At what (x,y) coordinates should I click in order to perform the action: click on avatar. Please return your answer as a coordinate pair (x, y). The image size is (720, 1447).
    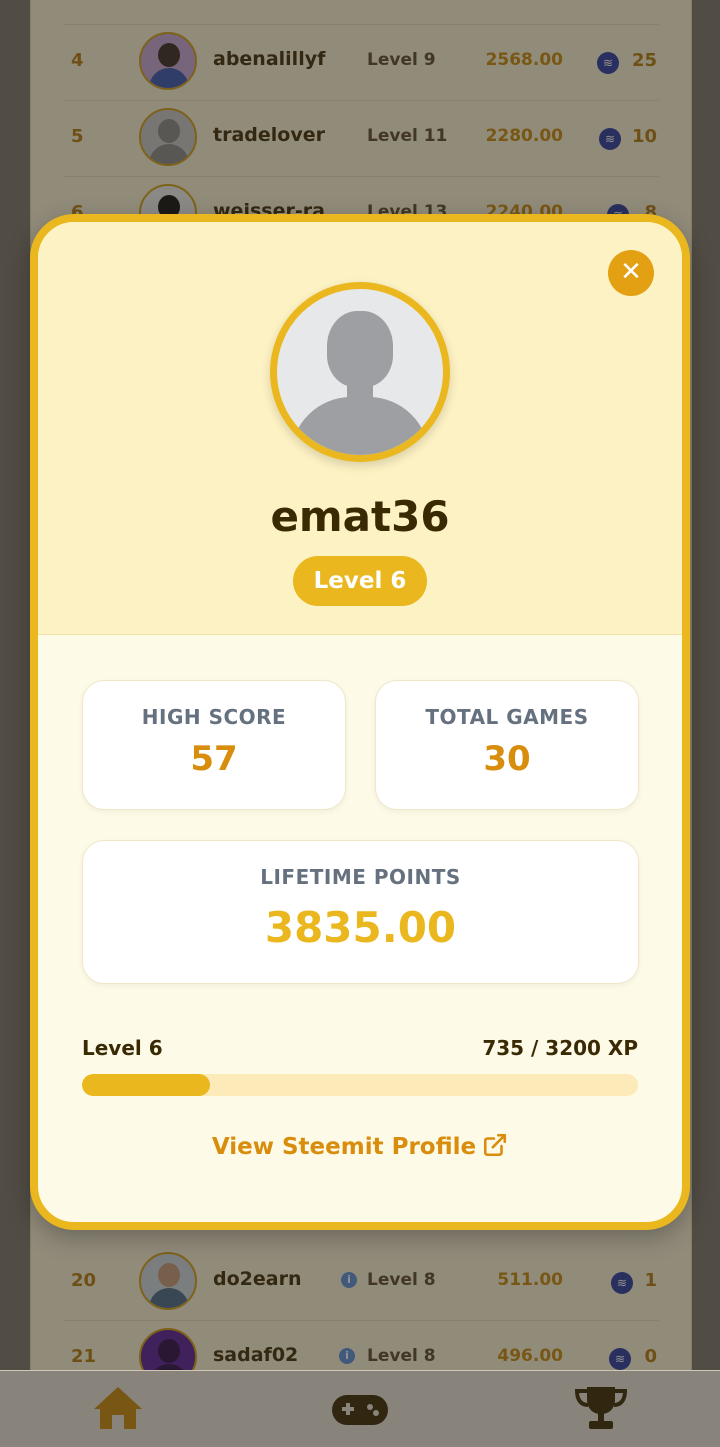
    Looking at the image, I should click on (360, 372).